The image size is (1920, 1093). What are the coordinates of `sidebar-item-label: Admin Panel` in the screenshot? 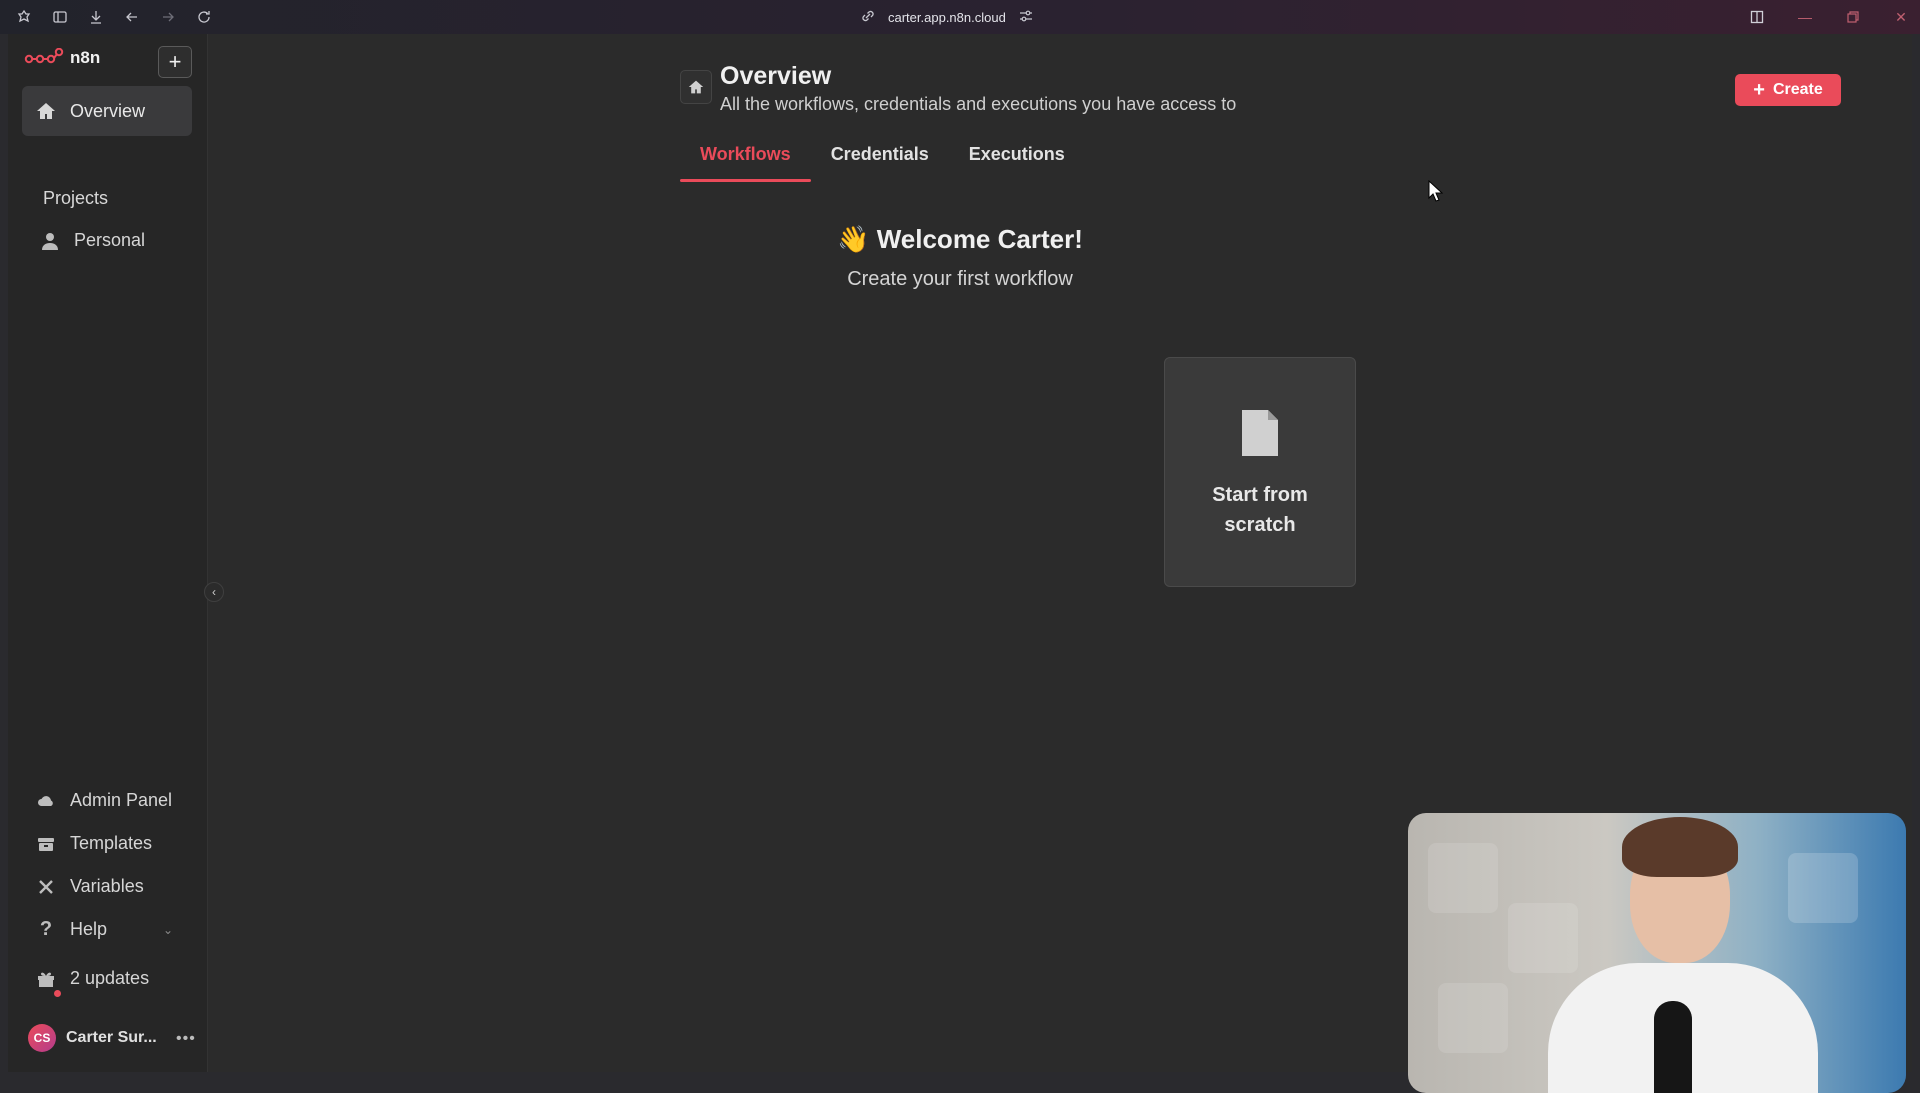 It's located at (121, 800).